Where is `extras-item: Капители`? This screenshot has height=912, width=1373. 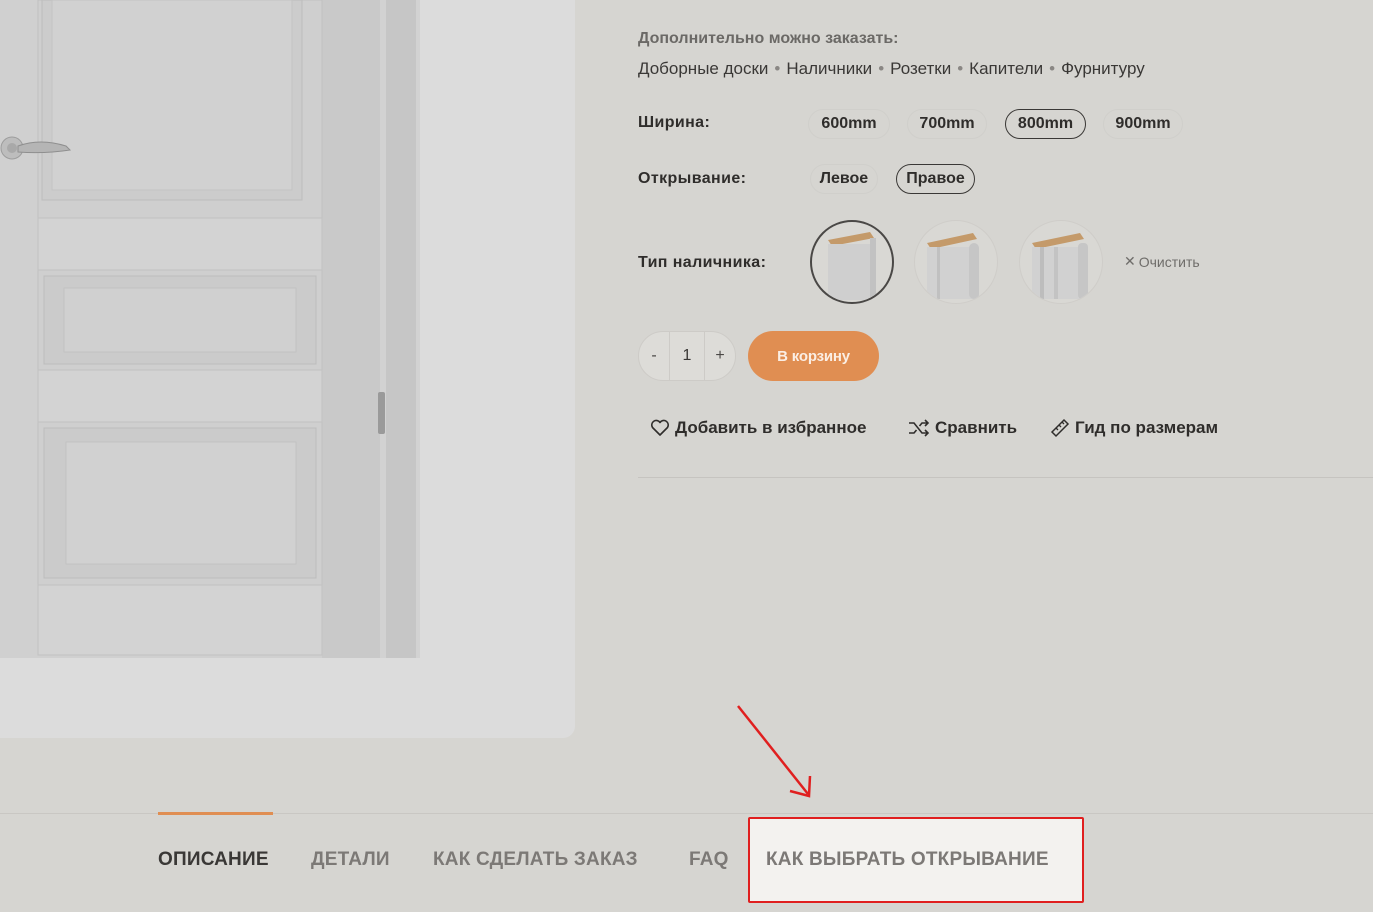 extras-item: Капители is located at coordinates (1006, 68).